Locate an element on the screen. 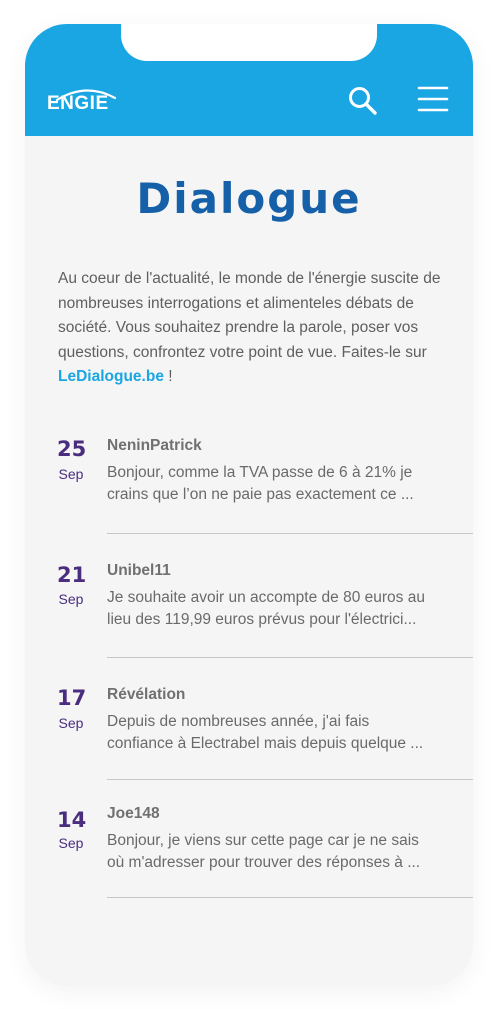 The image size is (500, 1009). menu-button is located at coordinates (433, 99).